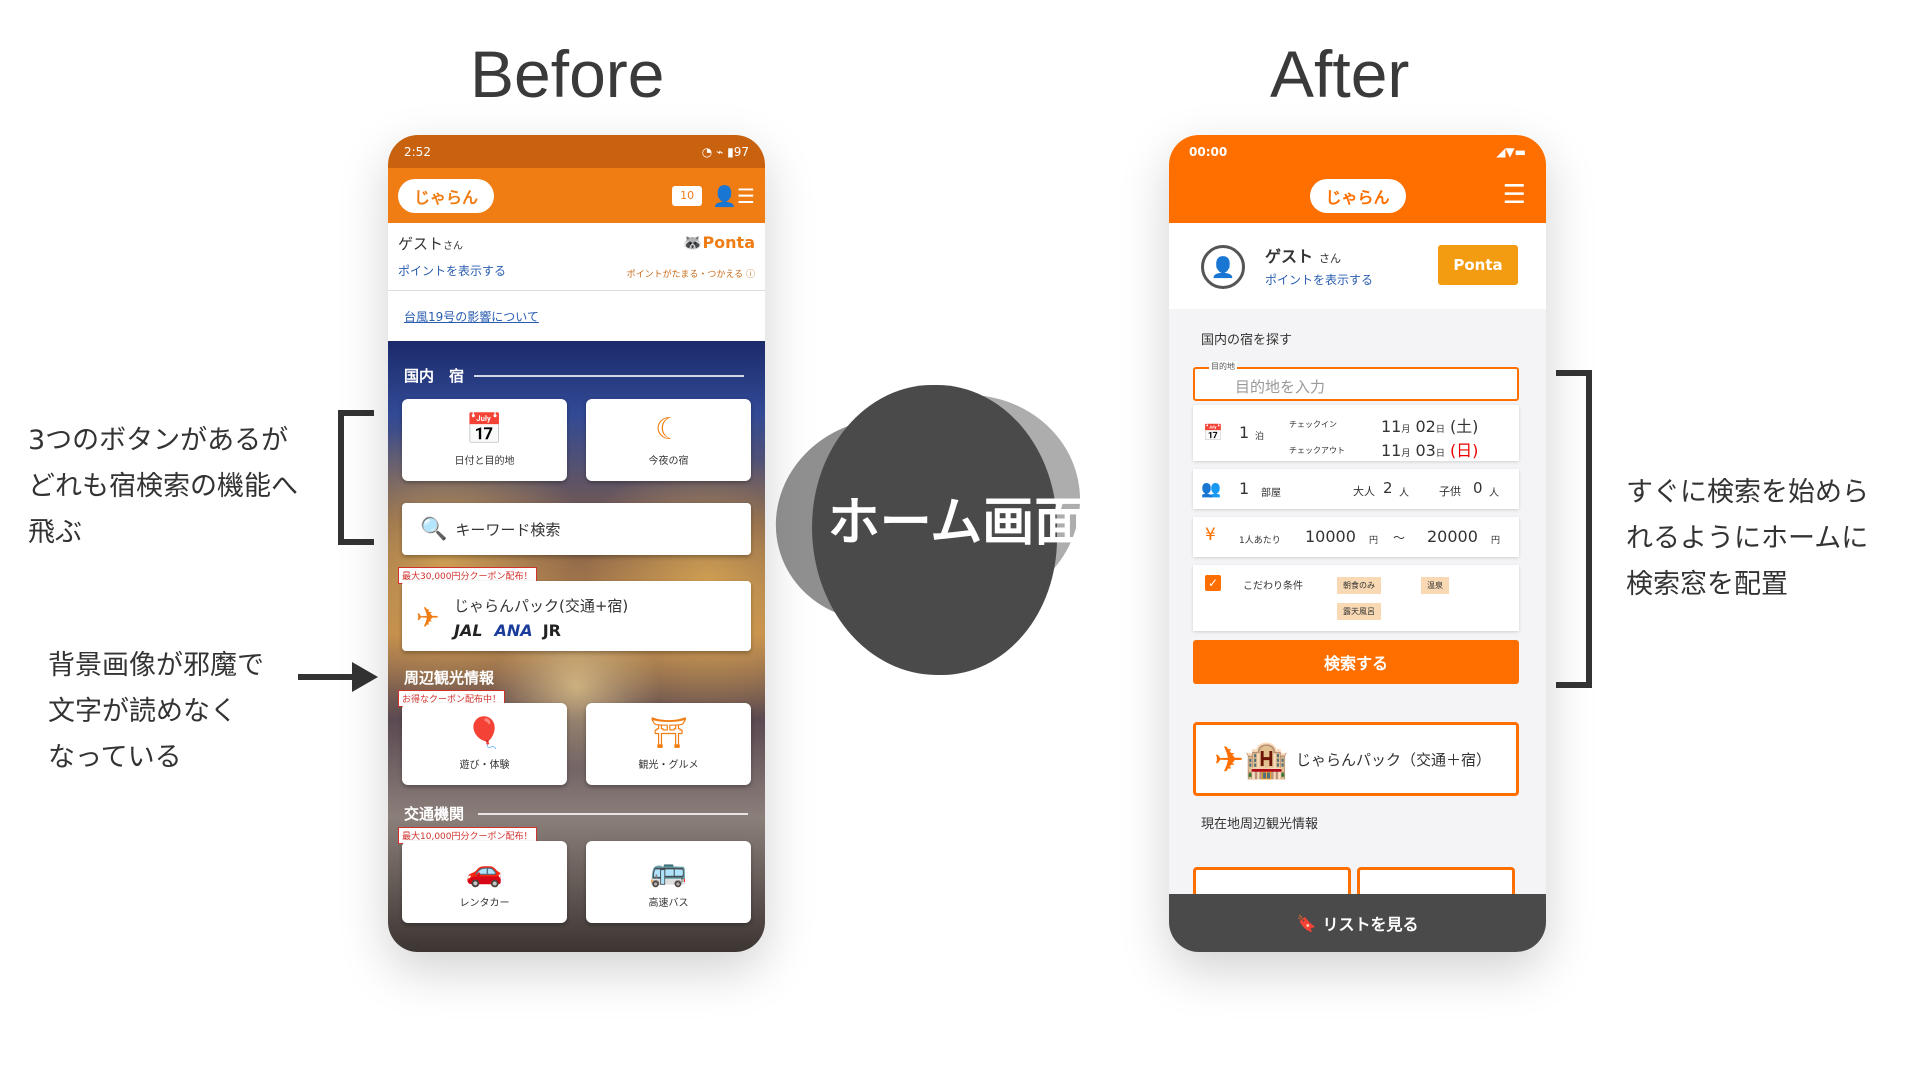 The height and width of the screenshot is (1080, 1920). What do you see at coordinates (1496, 541) in the screenshot?
I see `price-max-unit: 円` at bounding box center [1496, 541].